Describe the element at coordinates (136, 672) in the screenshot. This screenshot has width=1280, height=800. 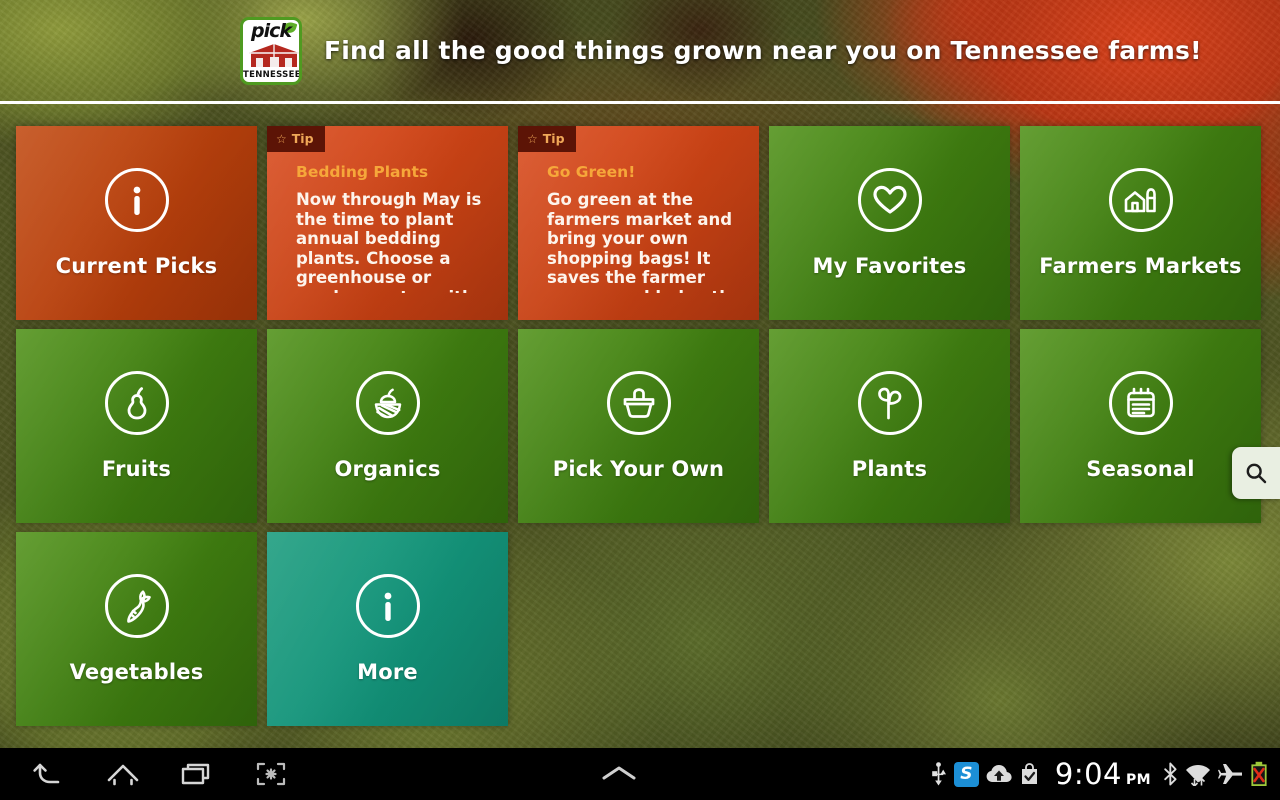
I see `tile-label: Vegetables` at that location.